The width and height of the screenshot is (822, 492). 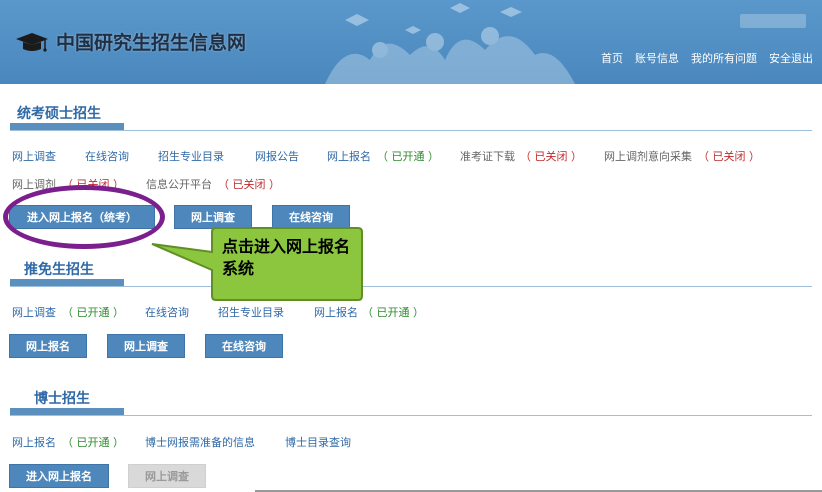 I want to click on link-doctoral-prep-info: 博士网报需准备的信息, so click(x=200, y=442).